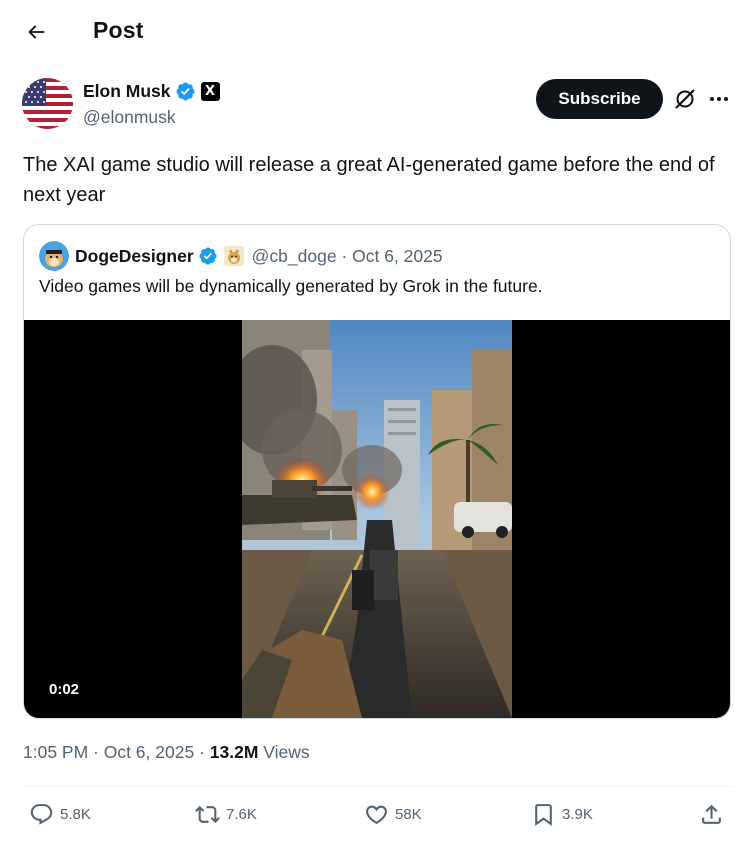 The width and height of the screenshot is (755, 845). What do you see at coordinates (599, 99) in the screenshot?
I see `subscribe-button: Subscribe` at bounding box center [599, 99].